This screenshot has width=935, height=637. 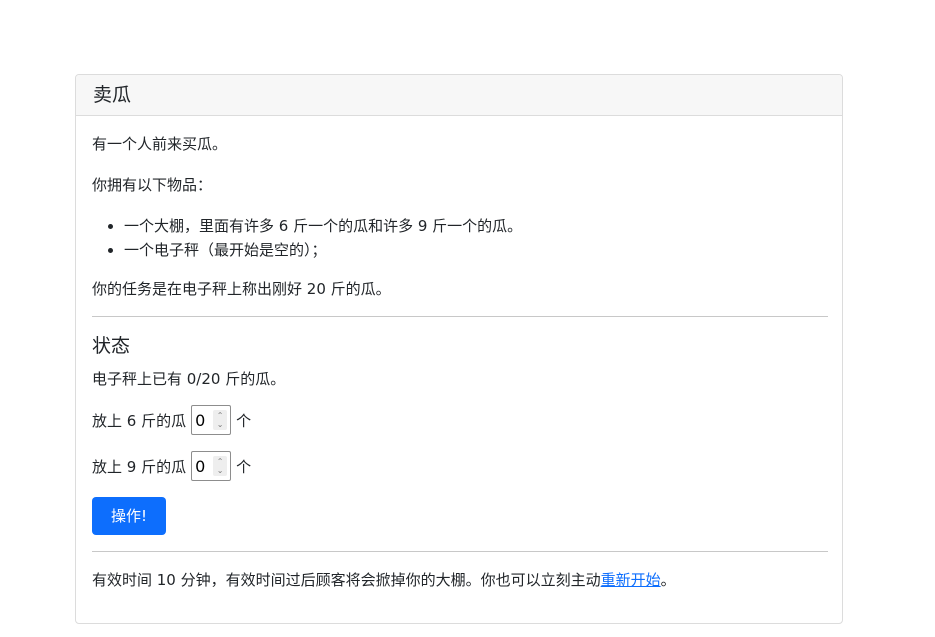 I want to click on row-9-label: 放上 9 斤的瓜, so click(x=139, y=466).